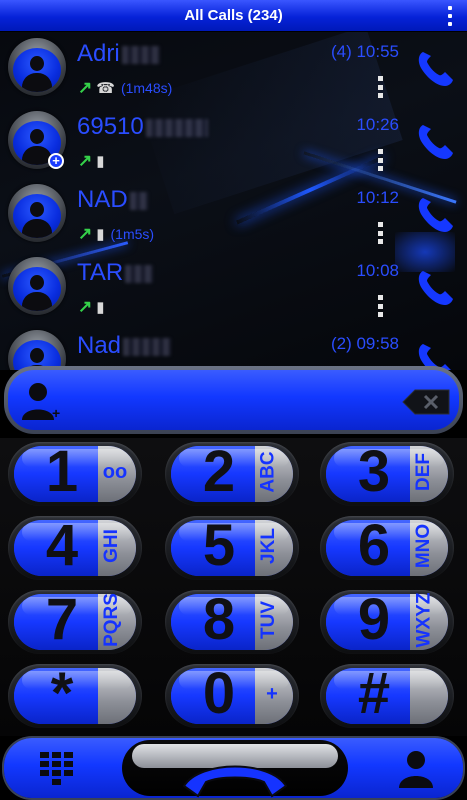 The height and width of the screenshot is (800, 467). What do you see at coordinates (132, 234) in the screenshot?
I see `call-duration: (1m5s)` at bounding box center [132, 234].